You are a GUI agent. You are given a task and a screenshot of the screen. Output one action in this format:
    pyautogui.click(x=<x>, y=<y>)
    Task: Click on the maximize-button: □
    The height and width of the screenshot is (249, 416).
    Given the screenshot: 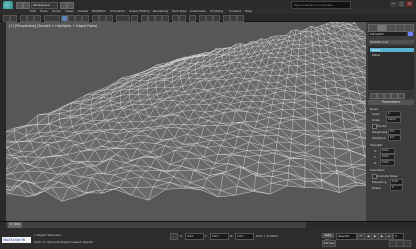 What is the action you would take?
    pyautogui.click(x=401, y=4)
    